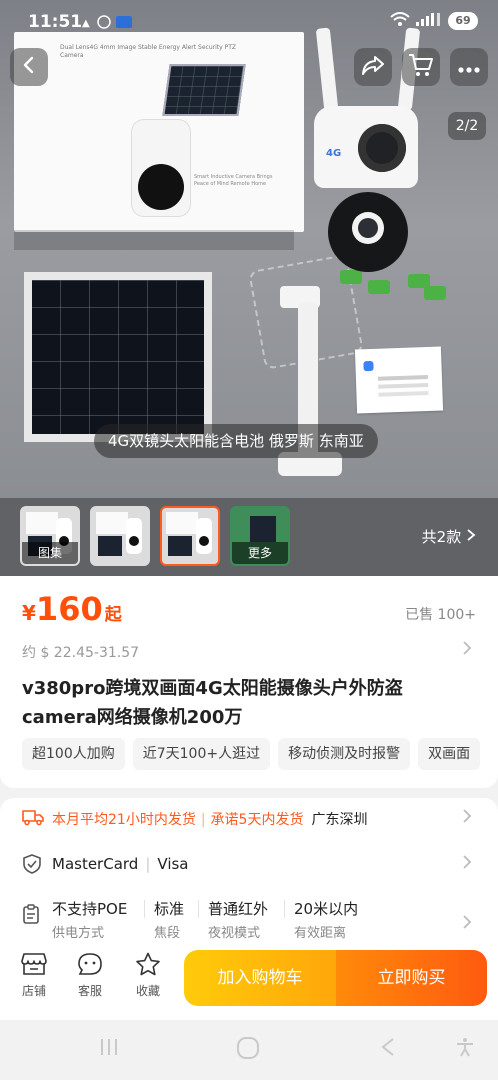 The height and width of the screenshot is (1080, 498). What do you see at coordinates (89, 991) in the screenshot?
I see `service-label: 客服` at bounding box center [89, 991].